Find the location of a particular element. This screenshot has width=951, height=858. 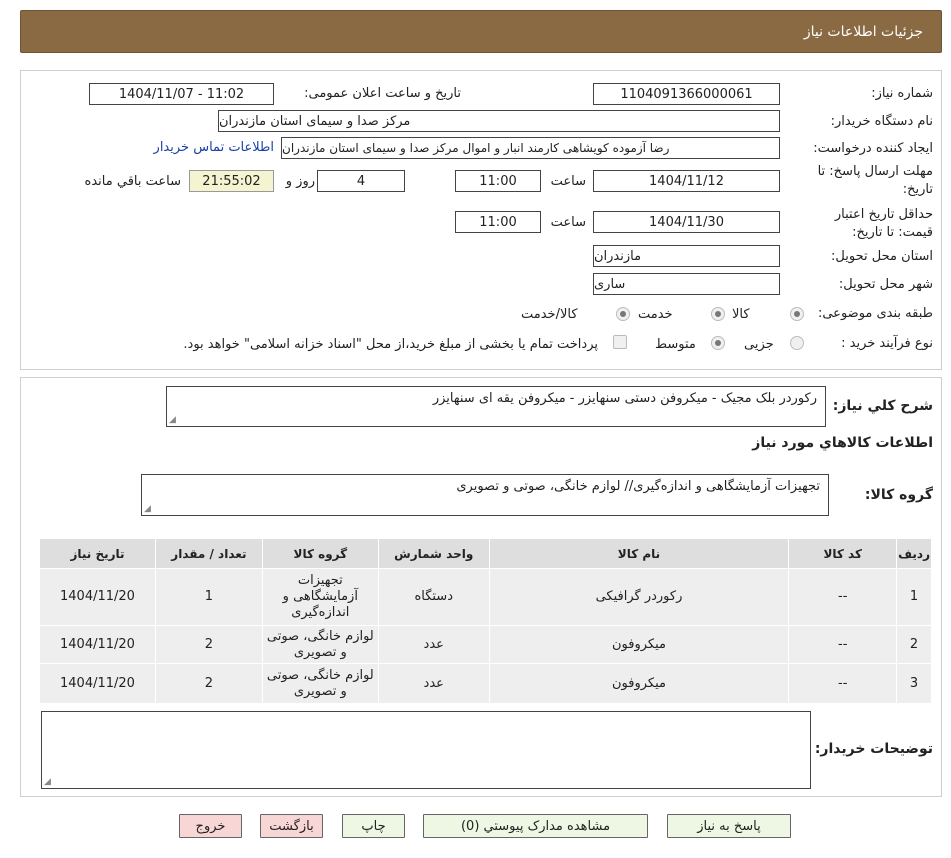

print-button: چاپ is located at coordinates (373, 826).